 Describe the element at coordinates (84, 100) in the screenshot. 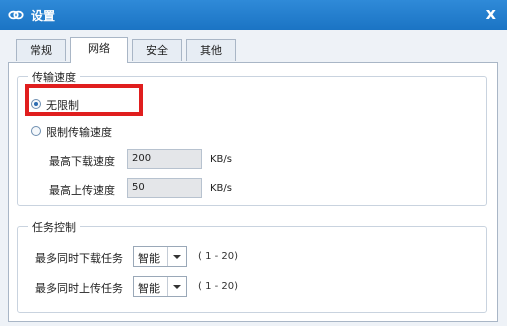

I see `highlight-box` at that location.